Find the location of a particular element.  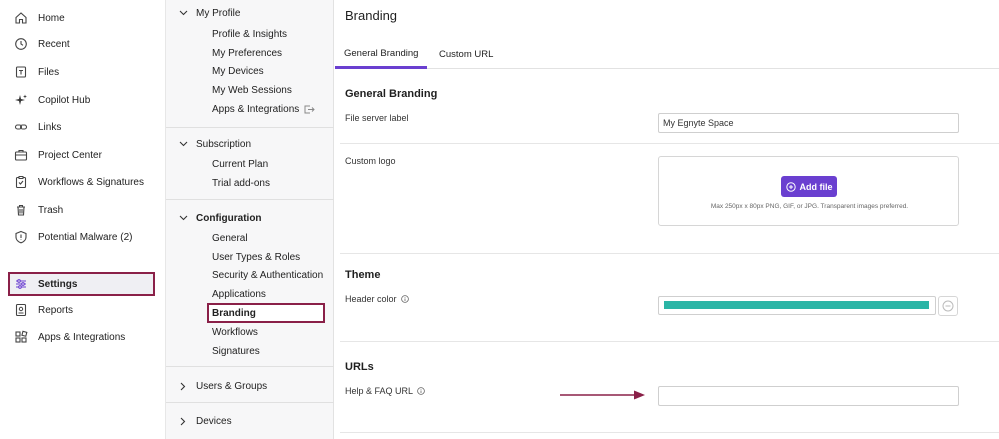

tree-item-apps-integrations: Apps & Integrations is located at coordinates (263, 109).